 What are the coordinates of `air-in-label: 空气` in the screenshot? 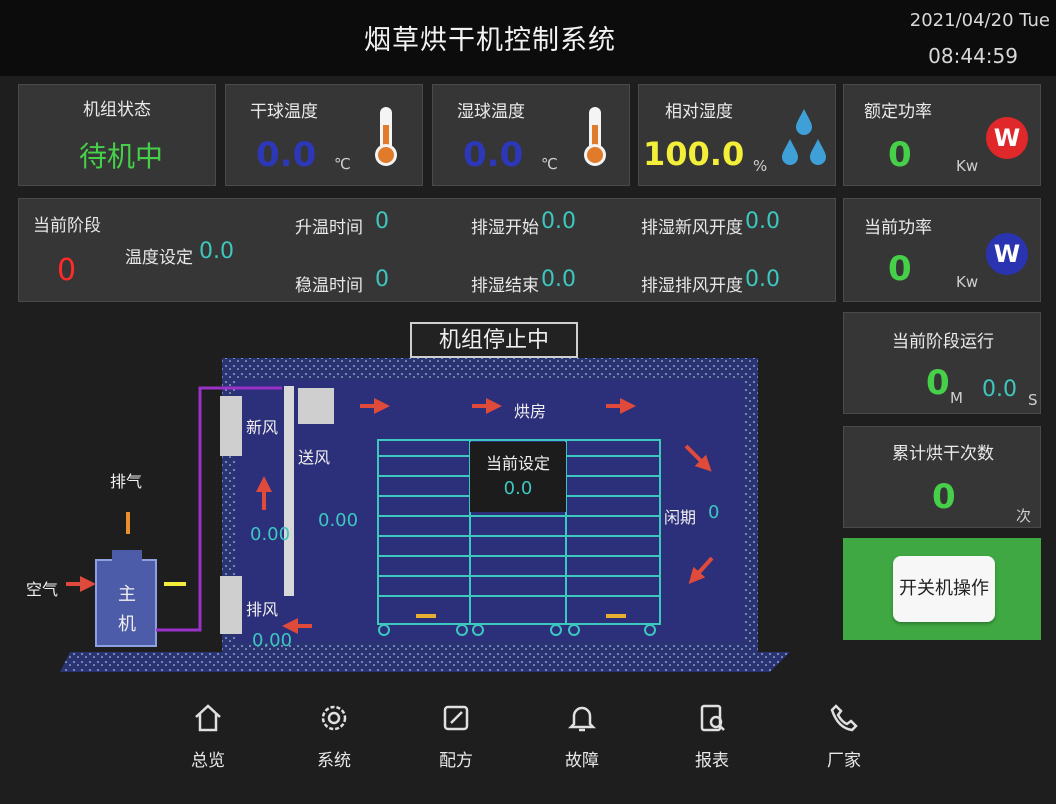 It's located at (42, 589).